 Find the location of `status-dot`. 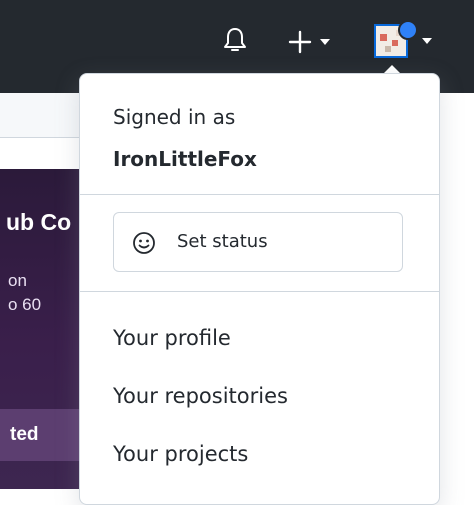

status-dot is located at coordinates (408, 30).